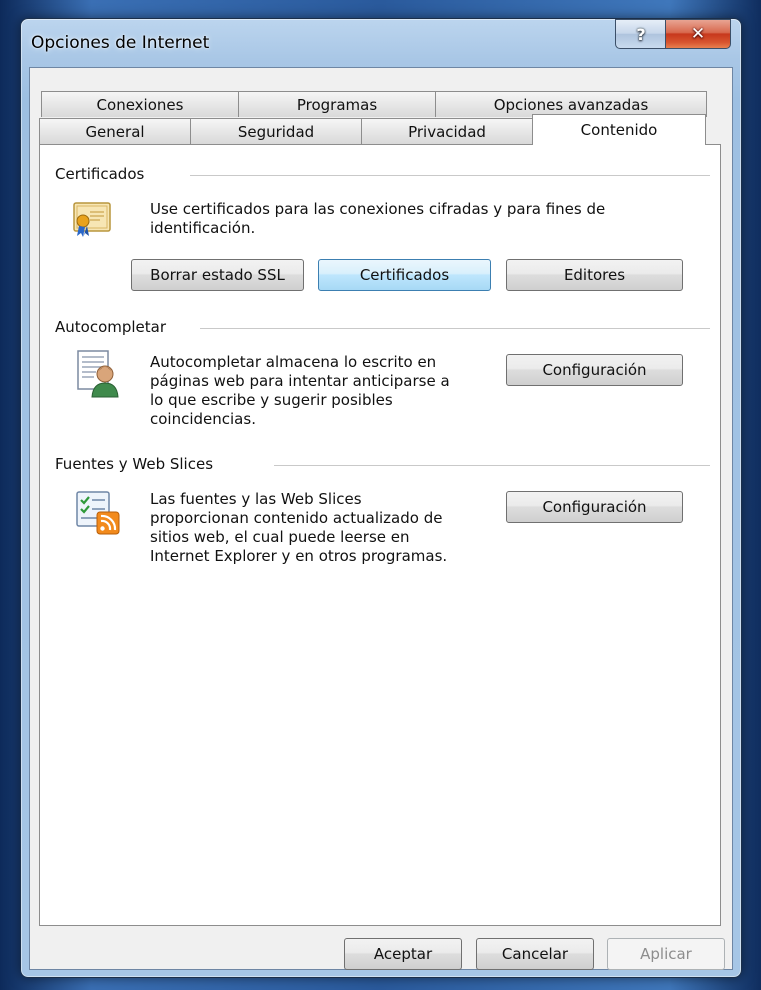  Describe the element at coordinates (594, 507) in the screenshot. I see `fuentes-configuracion-button: Configuración` at that location.